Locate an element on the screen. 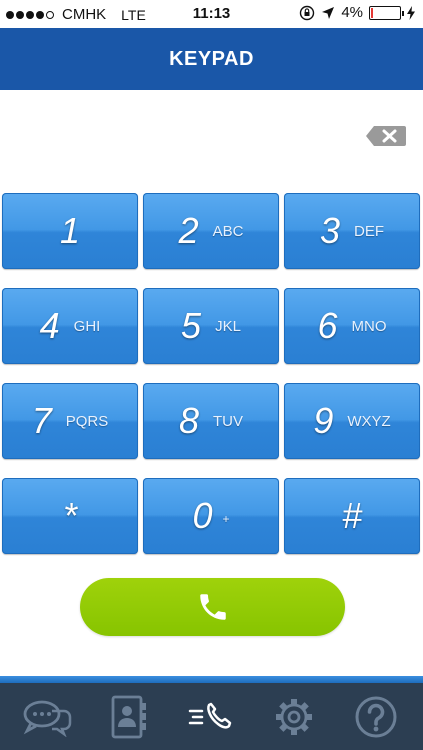 The height and width of the screenshot is (750, 423). status-right: 4% is located at coordinates (357, 12).